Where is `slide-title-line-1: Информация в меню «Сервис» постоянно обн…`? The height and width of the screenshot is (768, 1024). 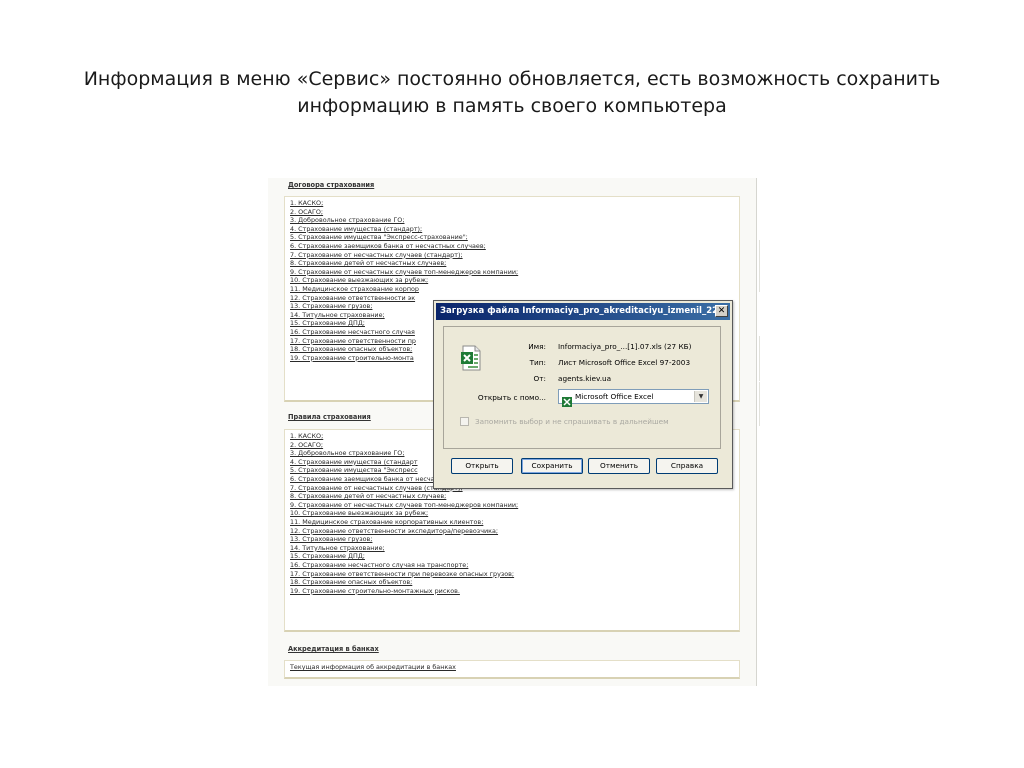
slide-title-line-1: Информация в меню «Сервис» постоянно обн… is located at coordinates (512, 79).